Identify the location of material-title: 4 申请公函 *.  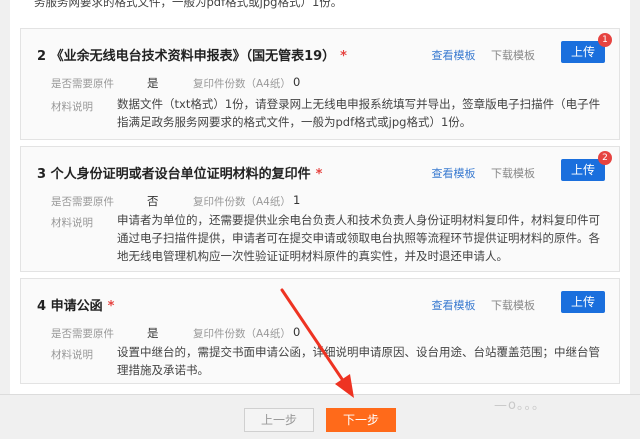
(76, 306).